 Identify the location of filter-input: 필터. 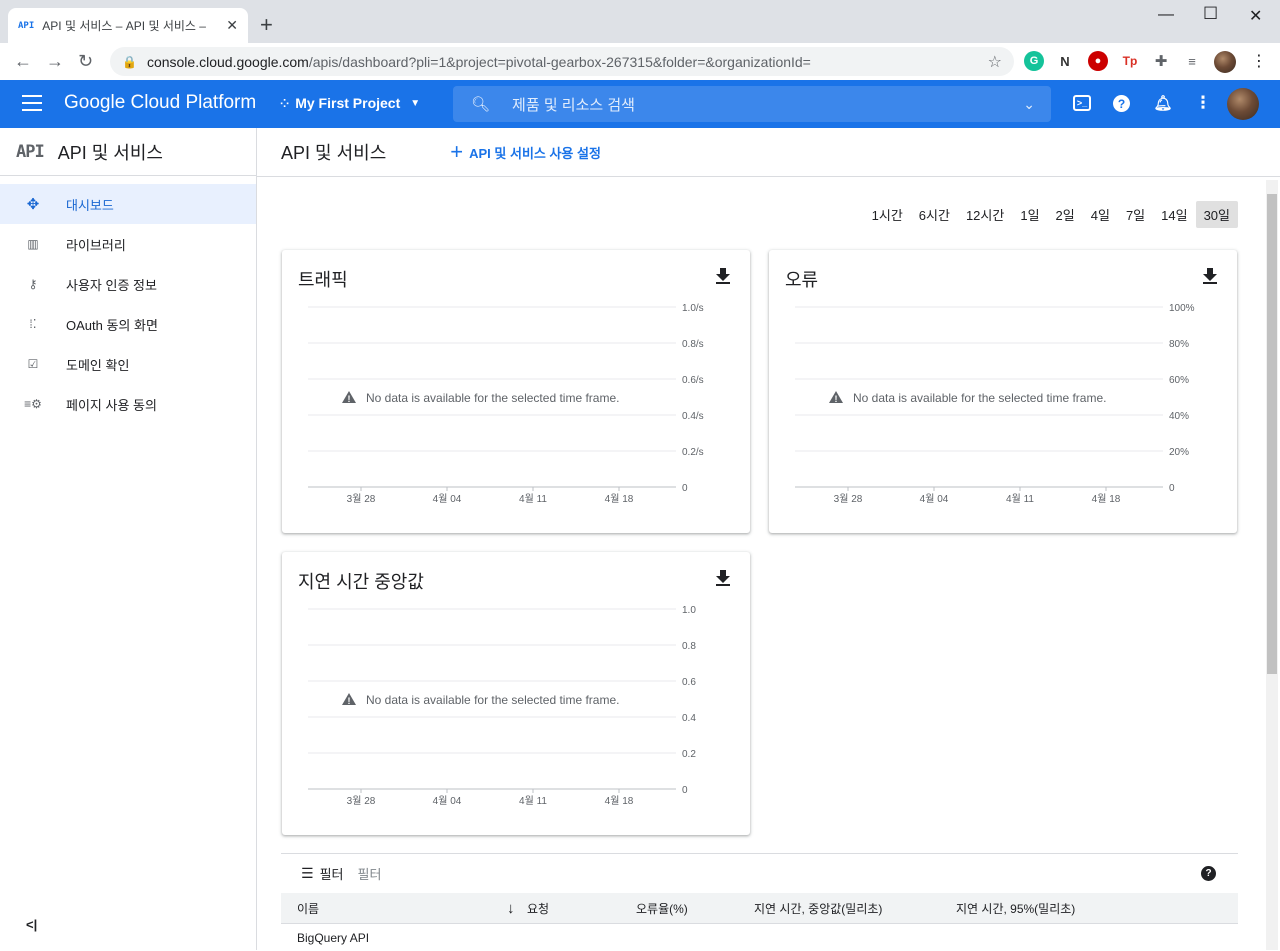
(369, 873).